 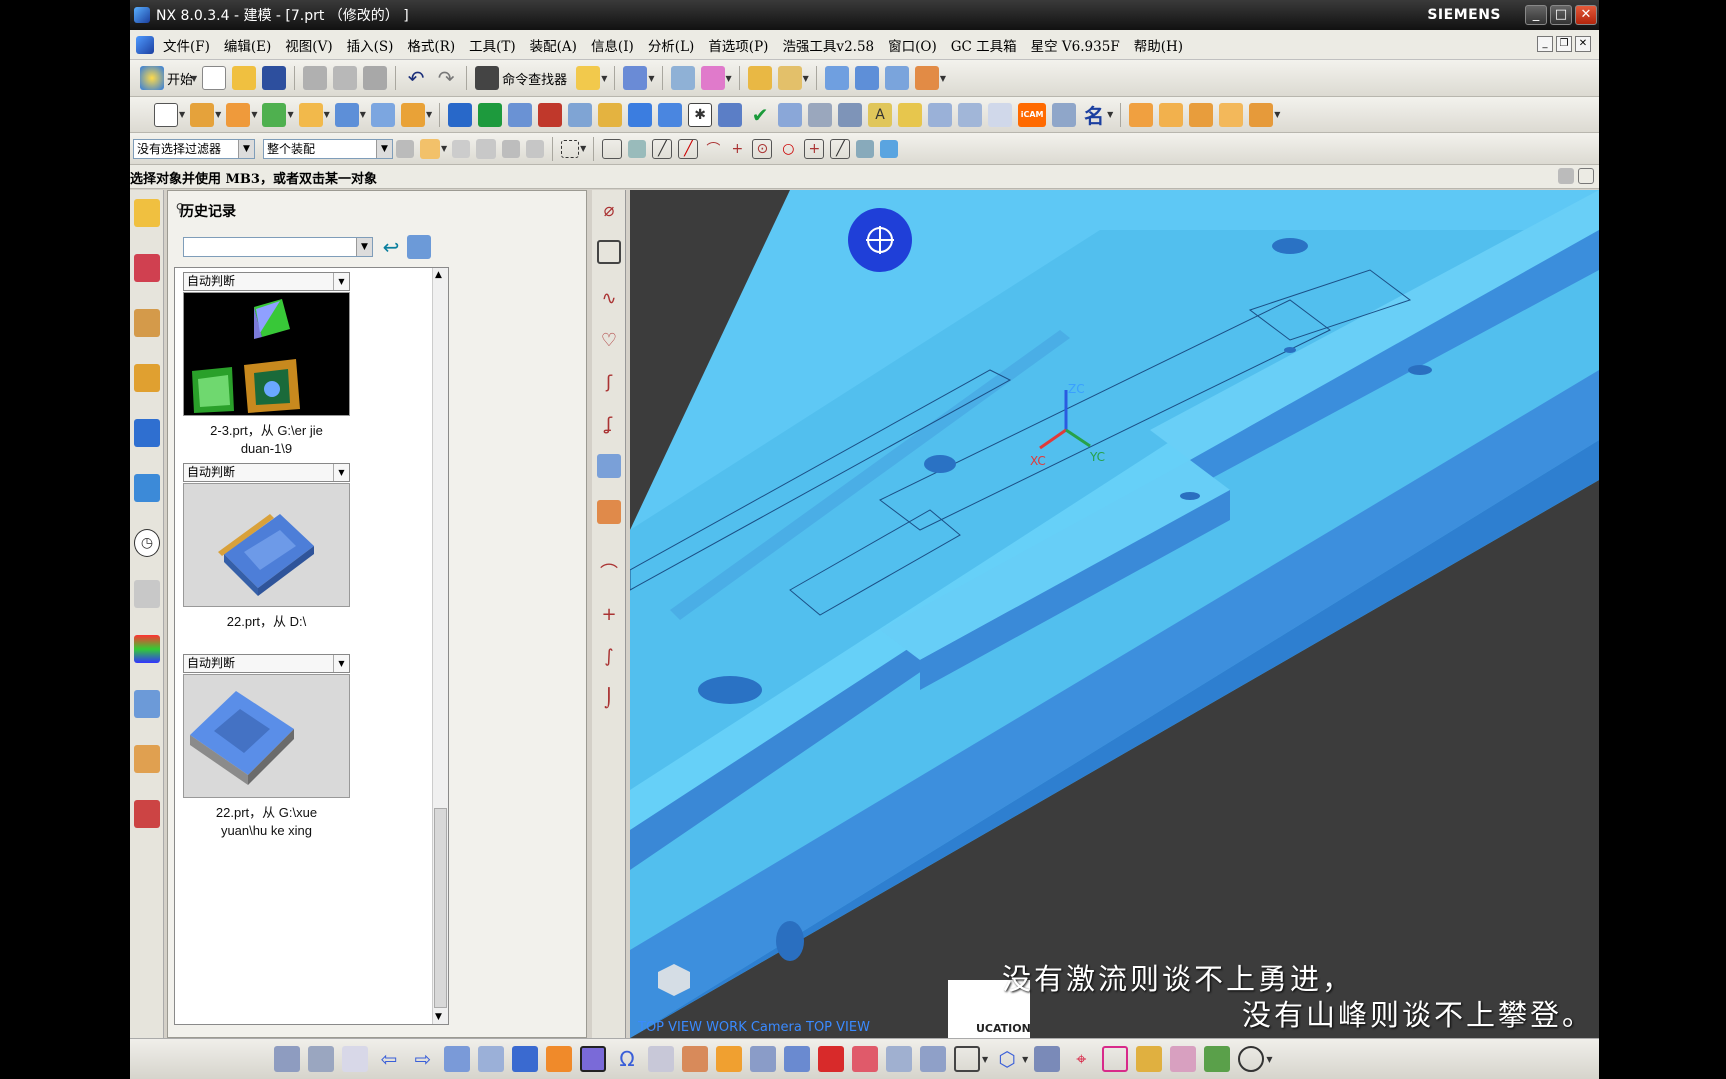 What do you see at coordinates (345, 78) in the screenshot?
I see `copy-icon` at bounding box center [345, 78].